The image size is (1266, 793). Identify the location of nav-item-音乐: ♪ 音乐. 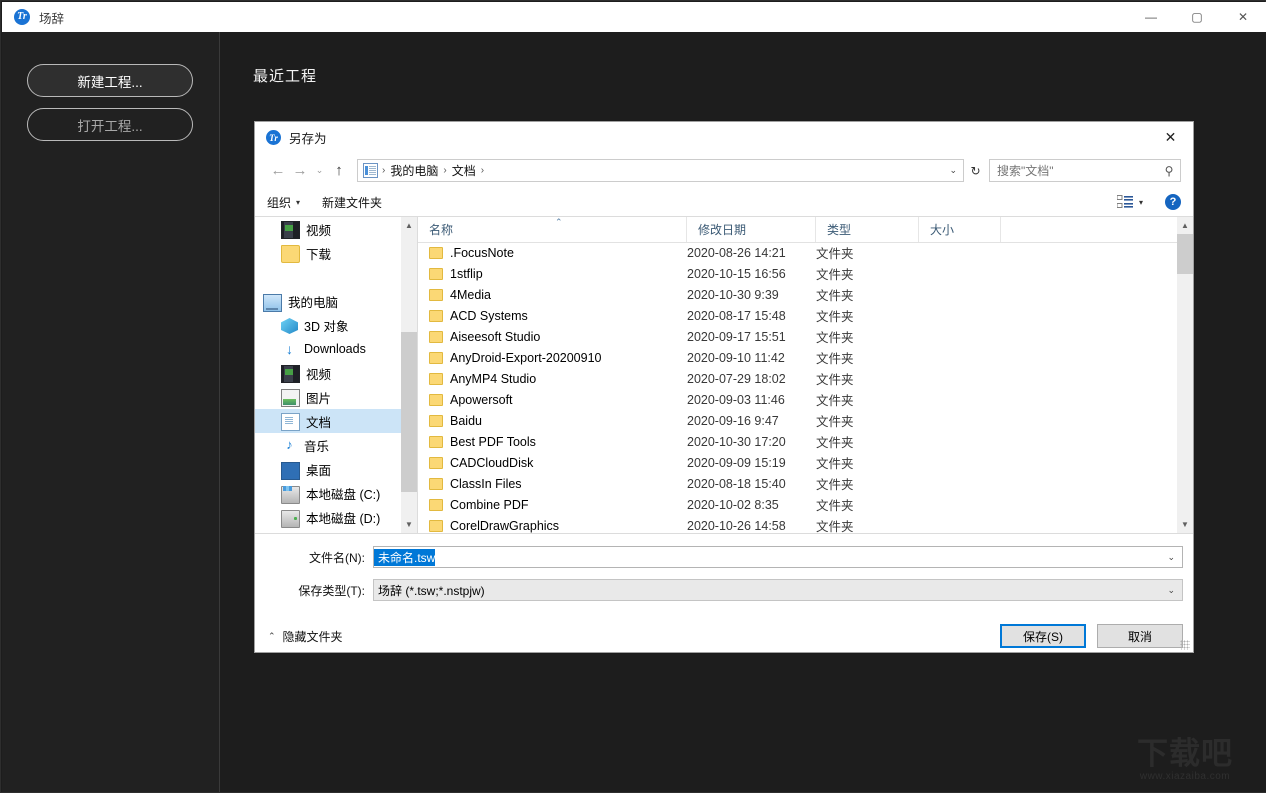
(320, 445).